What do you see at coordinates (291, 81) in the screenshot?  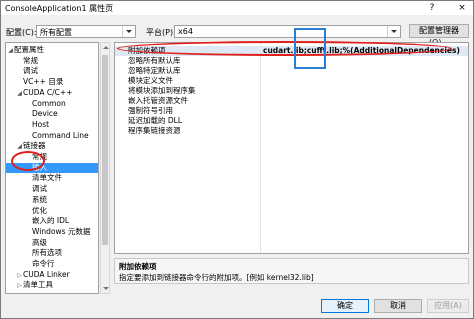 I see `property-row: 模块定义文件` at bounding box center [291, 81].